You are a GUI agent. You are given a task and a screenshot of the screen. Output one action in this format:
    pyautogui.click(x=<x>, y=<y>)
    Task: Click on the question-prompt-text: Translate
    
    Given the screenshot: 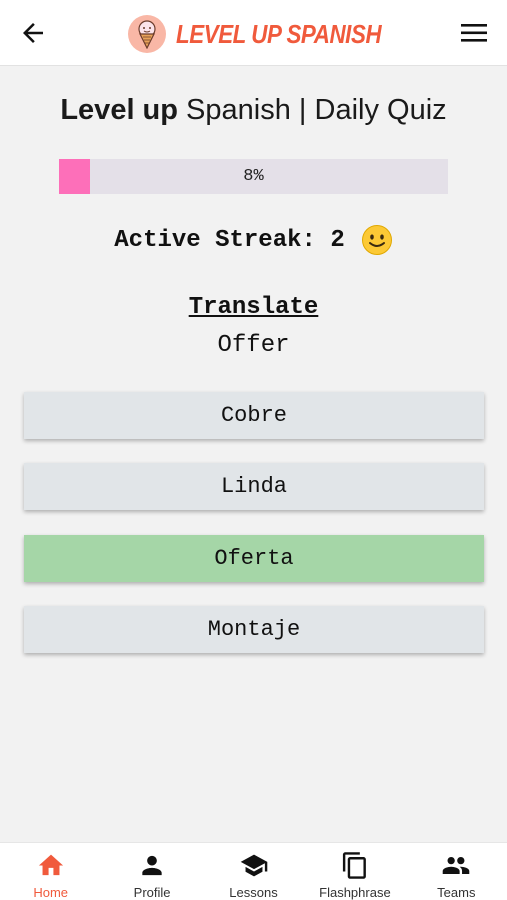 What is the action you would take?
    pyautogui.click(x=253, y=307)
    